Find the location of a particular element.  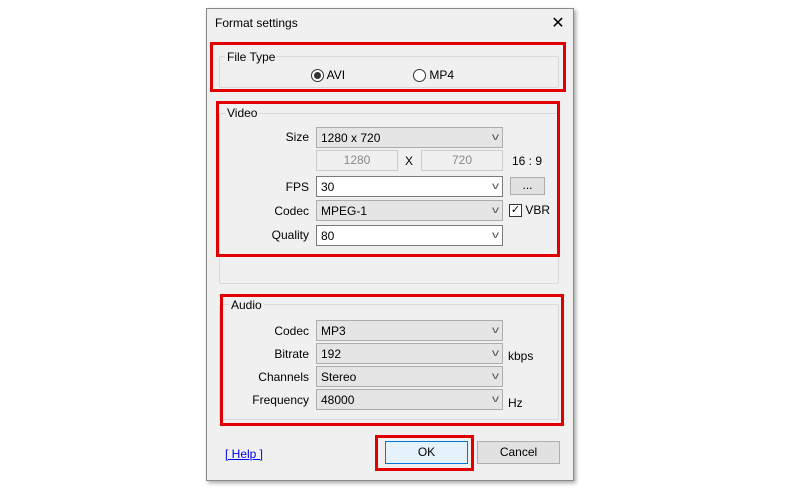

help-link: [ Help ] is located at coordinates (244, 454).